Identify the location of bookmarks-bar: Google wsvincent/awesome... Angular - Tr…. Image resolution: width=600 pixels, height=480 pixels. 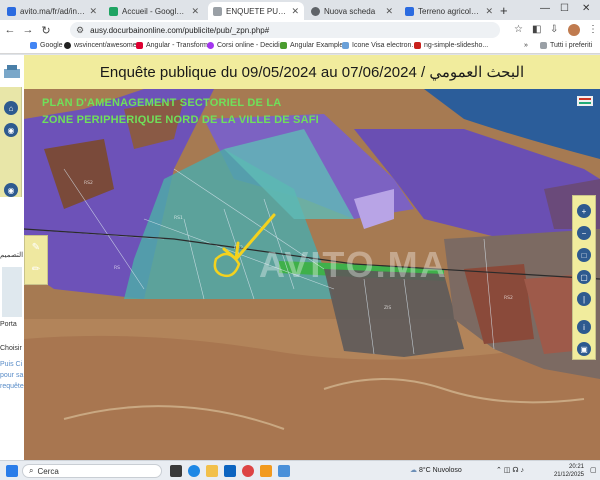
(300, 47).